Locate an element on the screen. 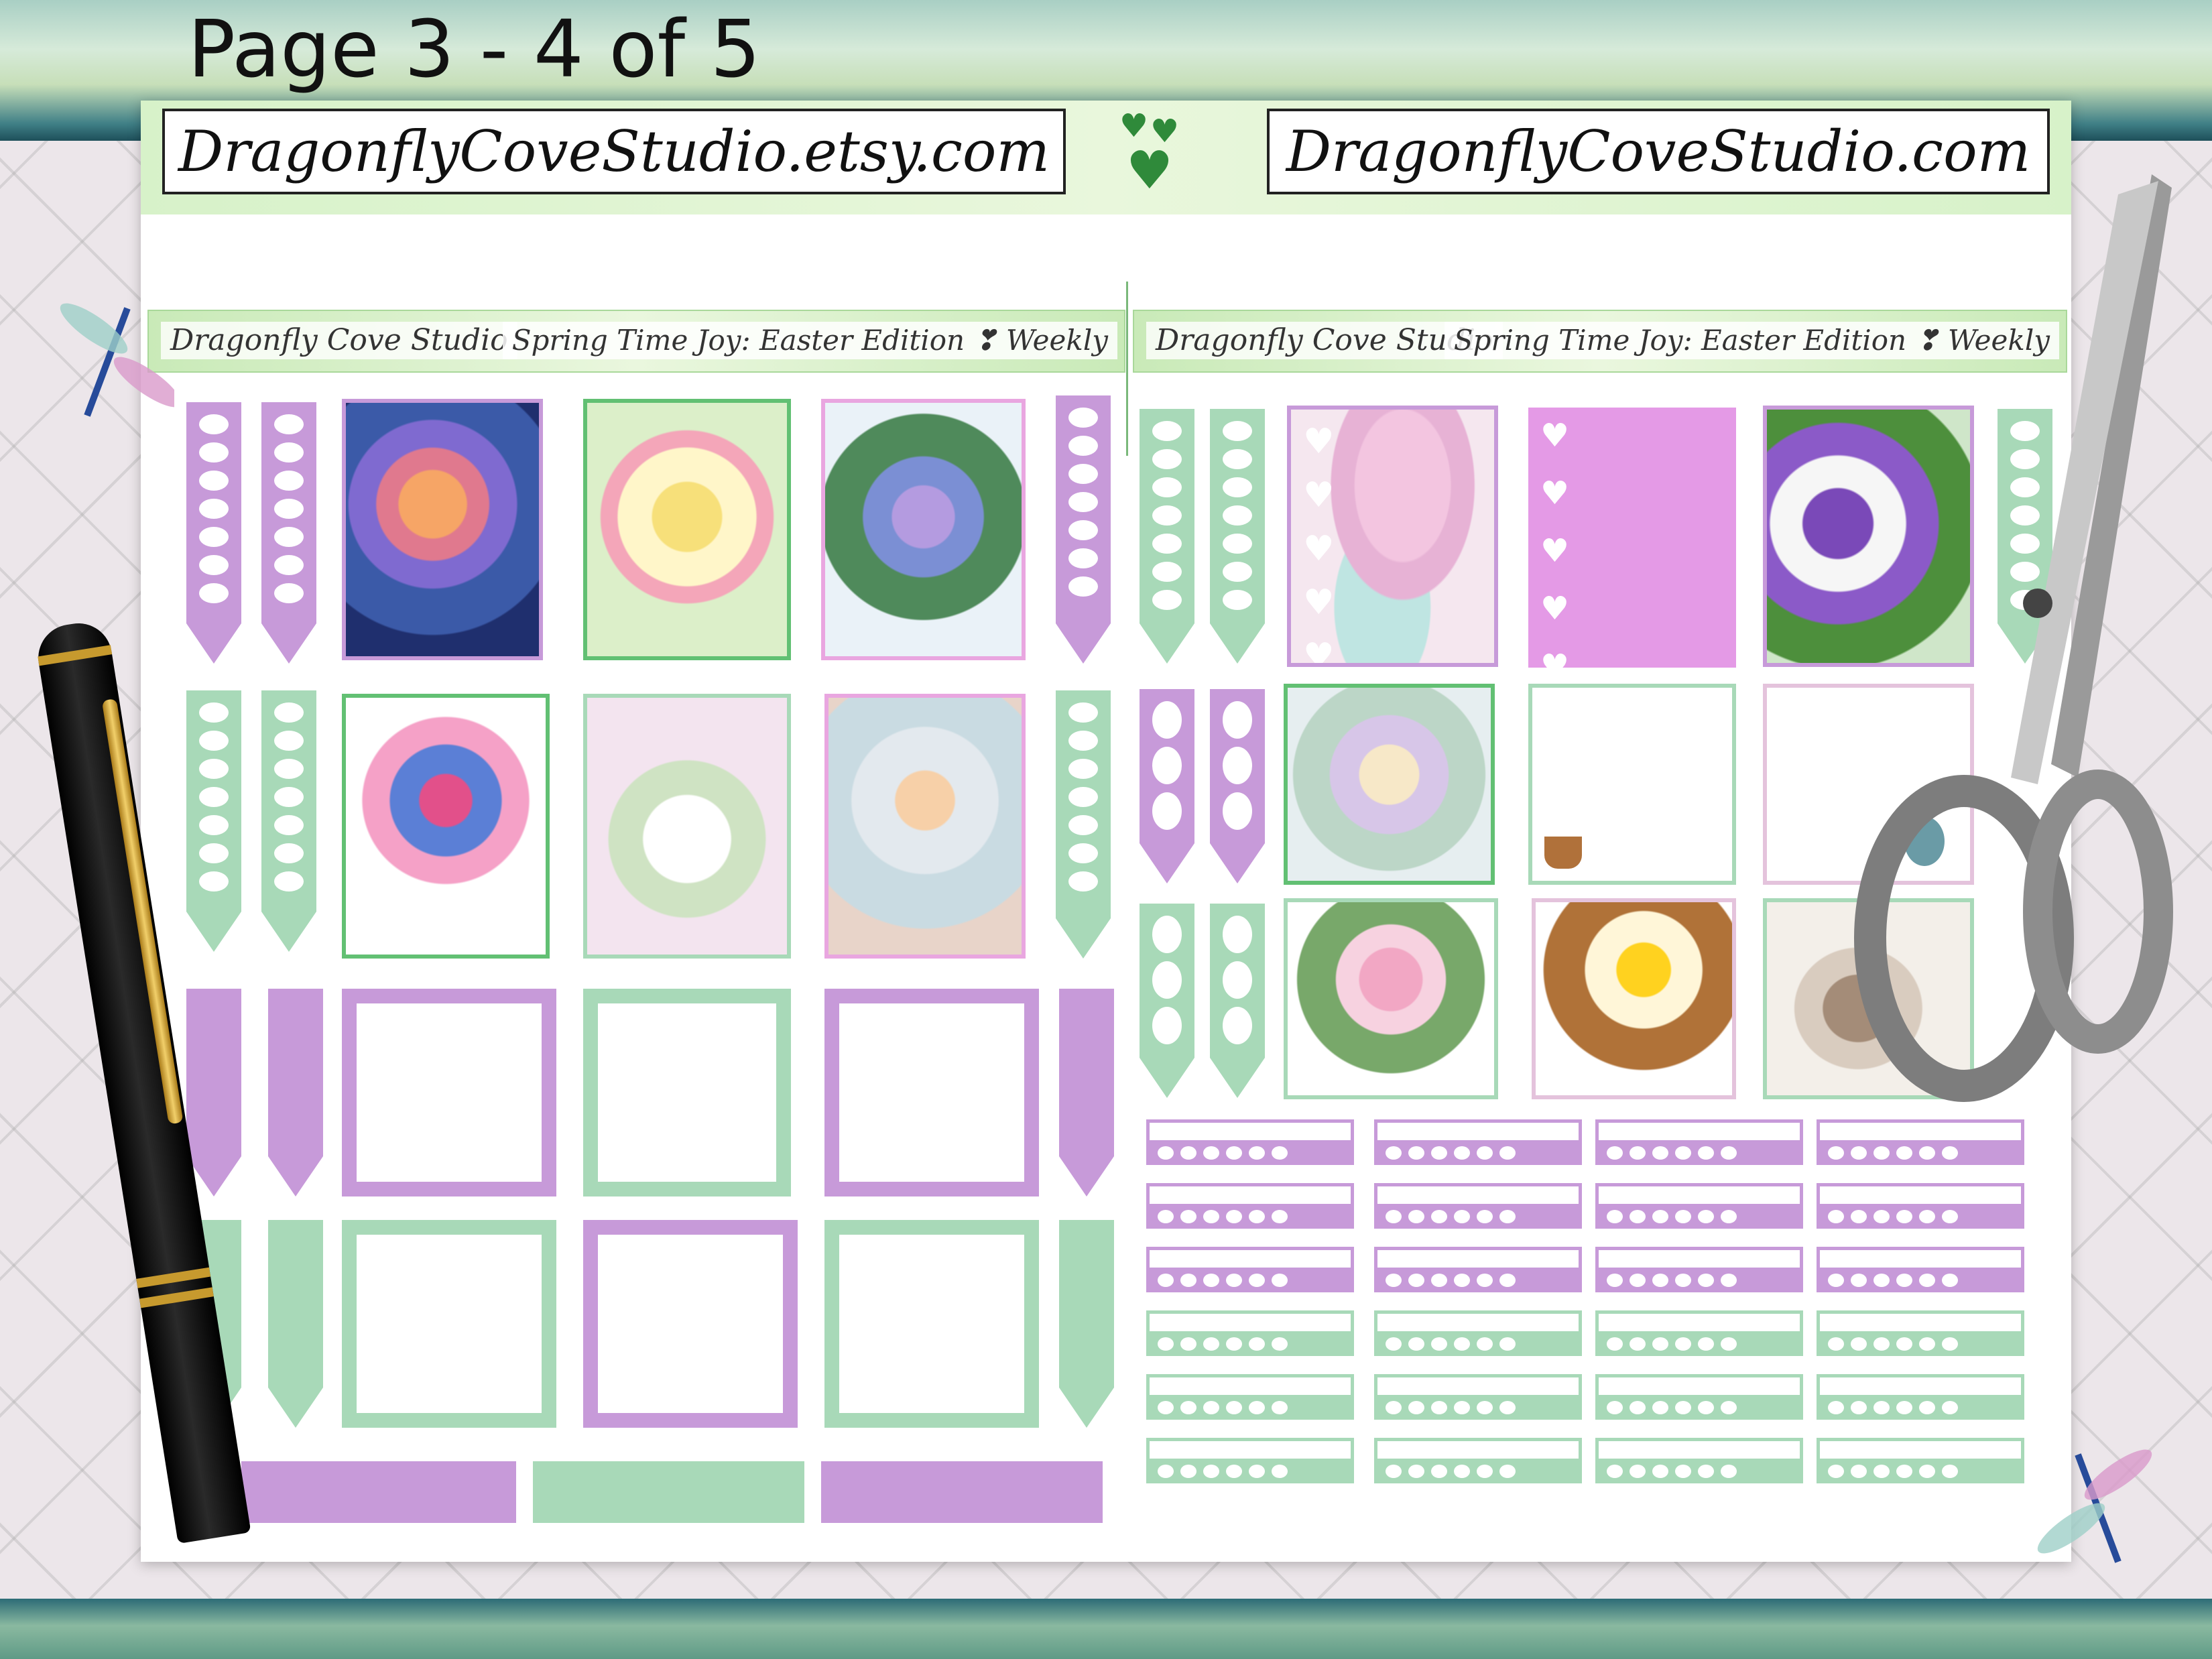 The image size is (2212, 1659). heart-checklist-sticker: ♥ ♥ ♥ ♥ ♥ is located at coordinates (1632, 546).